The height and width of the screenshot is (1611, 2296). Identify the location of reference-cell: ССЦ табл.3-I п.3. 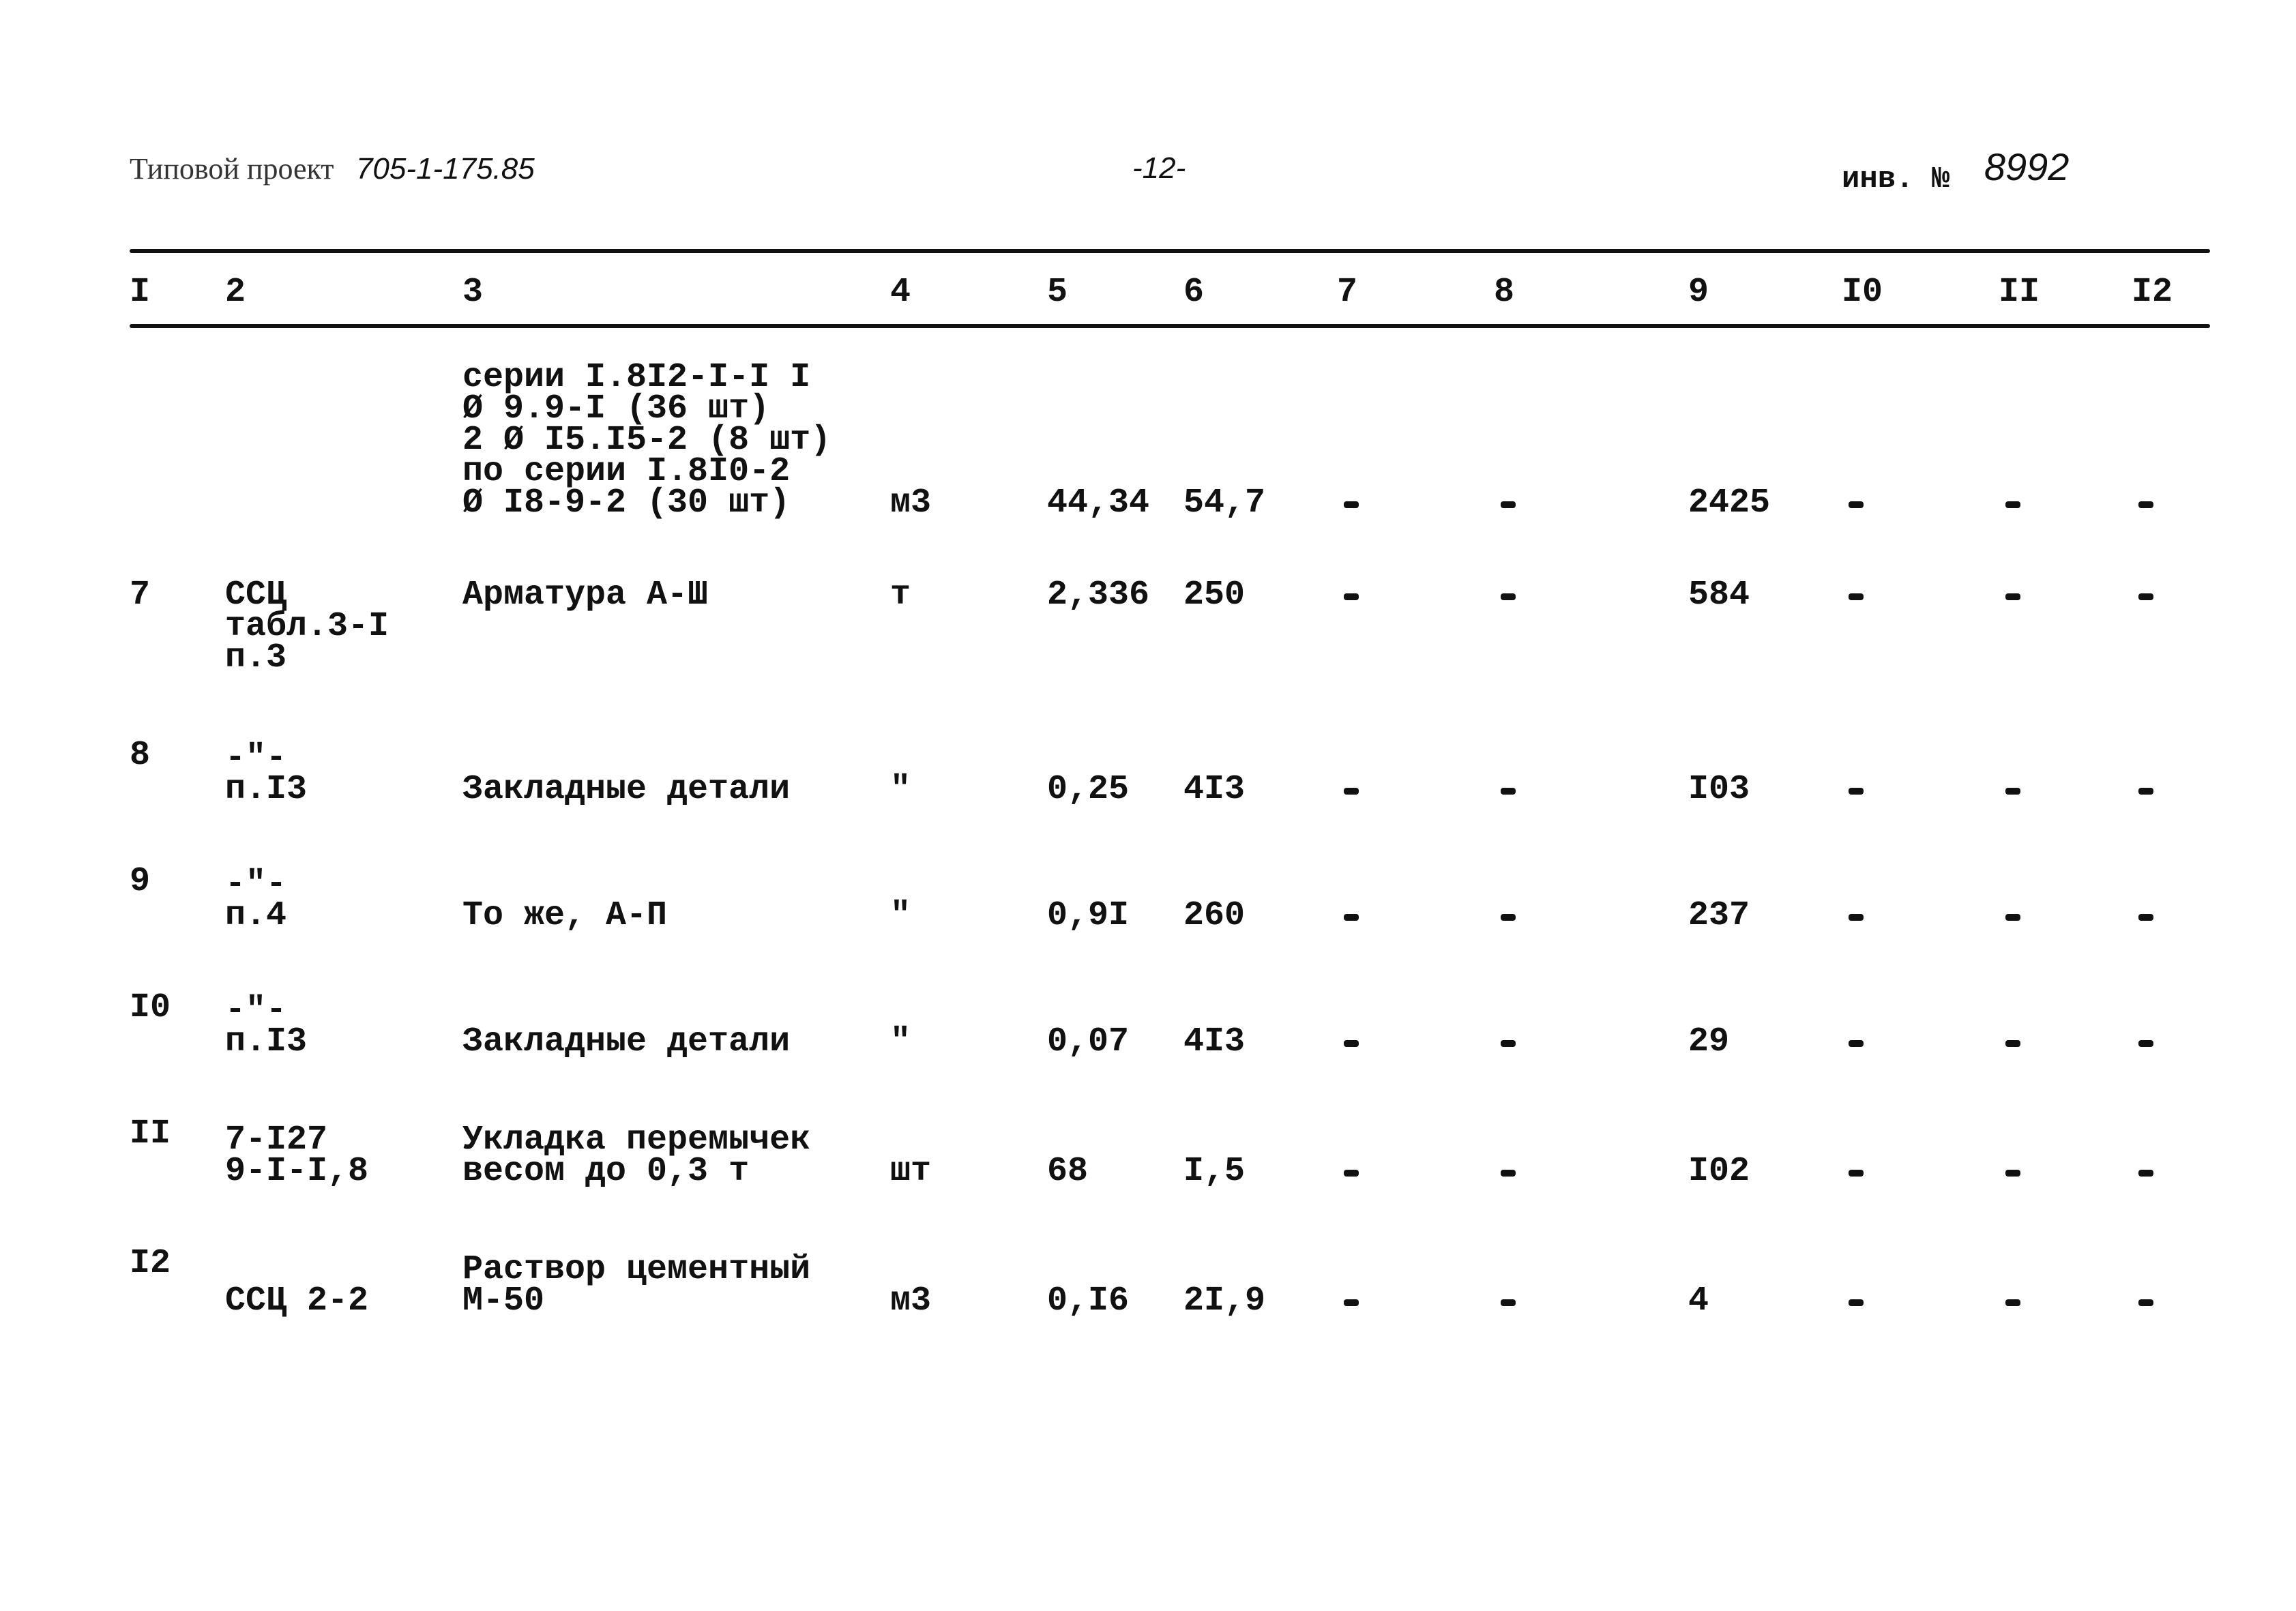
(307, 626).